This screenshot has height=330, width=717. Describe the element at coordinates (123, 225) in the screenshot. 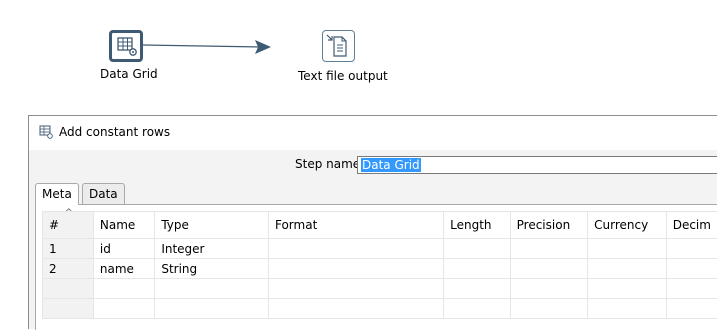

I see `column-header-name: Name` at that location.